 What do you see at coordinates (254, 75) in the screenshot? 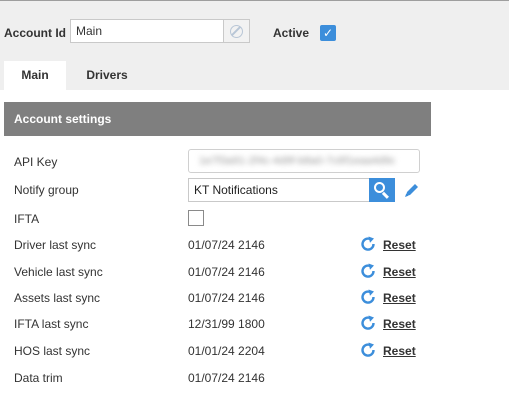
I see `tab-bar: Main Drivers` at bounding box center [254, 75].